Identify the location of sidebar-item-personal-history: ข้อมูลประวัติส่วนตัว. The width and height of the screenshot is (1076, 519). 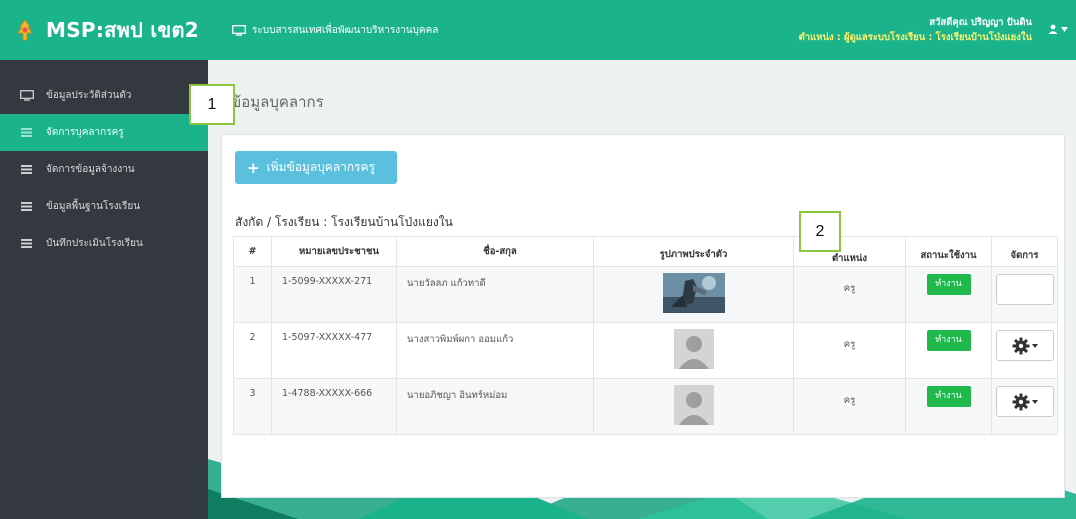
(104, 95).